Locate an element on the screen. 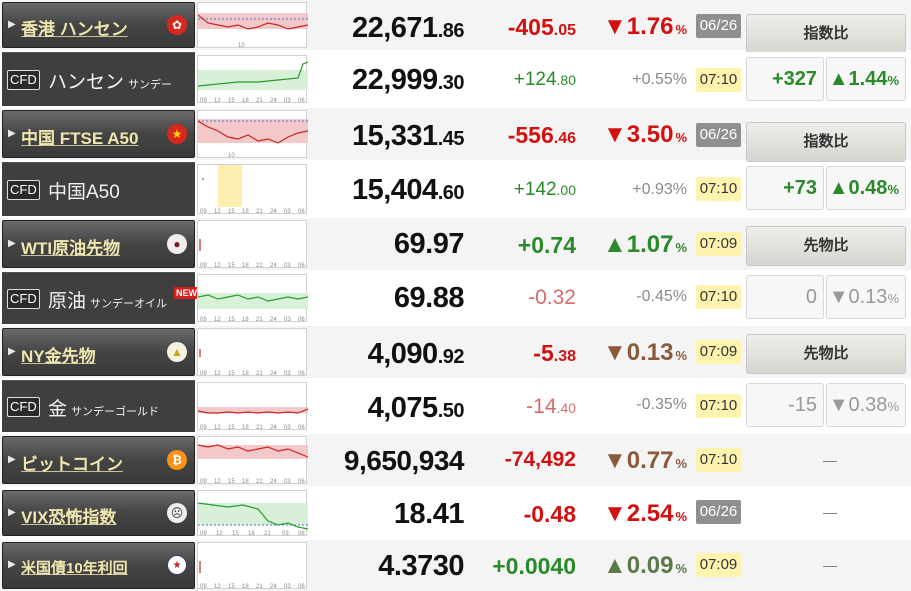 The height and width of the screenshot is (591, 911). change: -14.40 is located at coordinates (551, 406).